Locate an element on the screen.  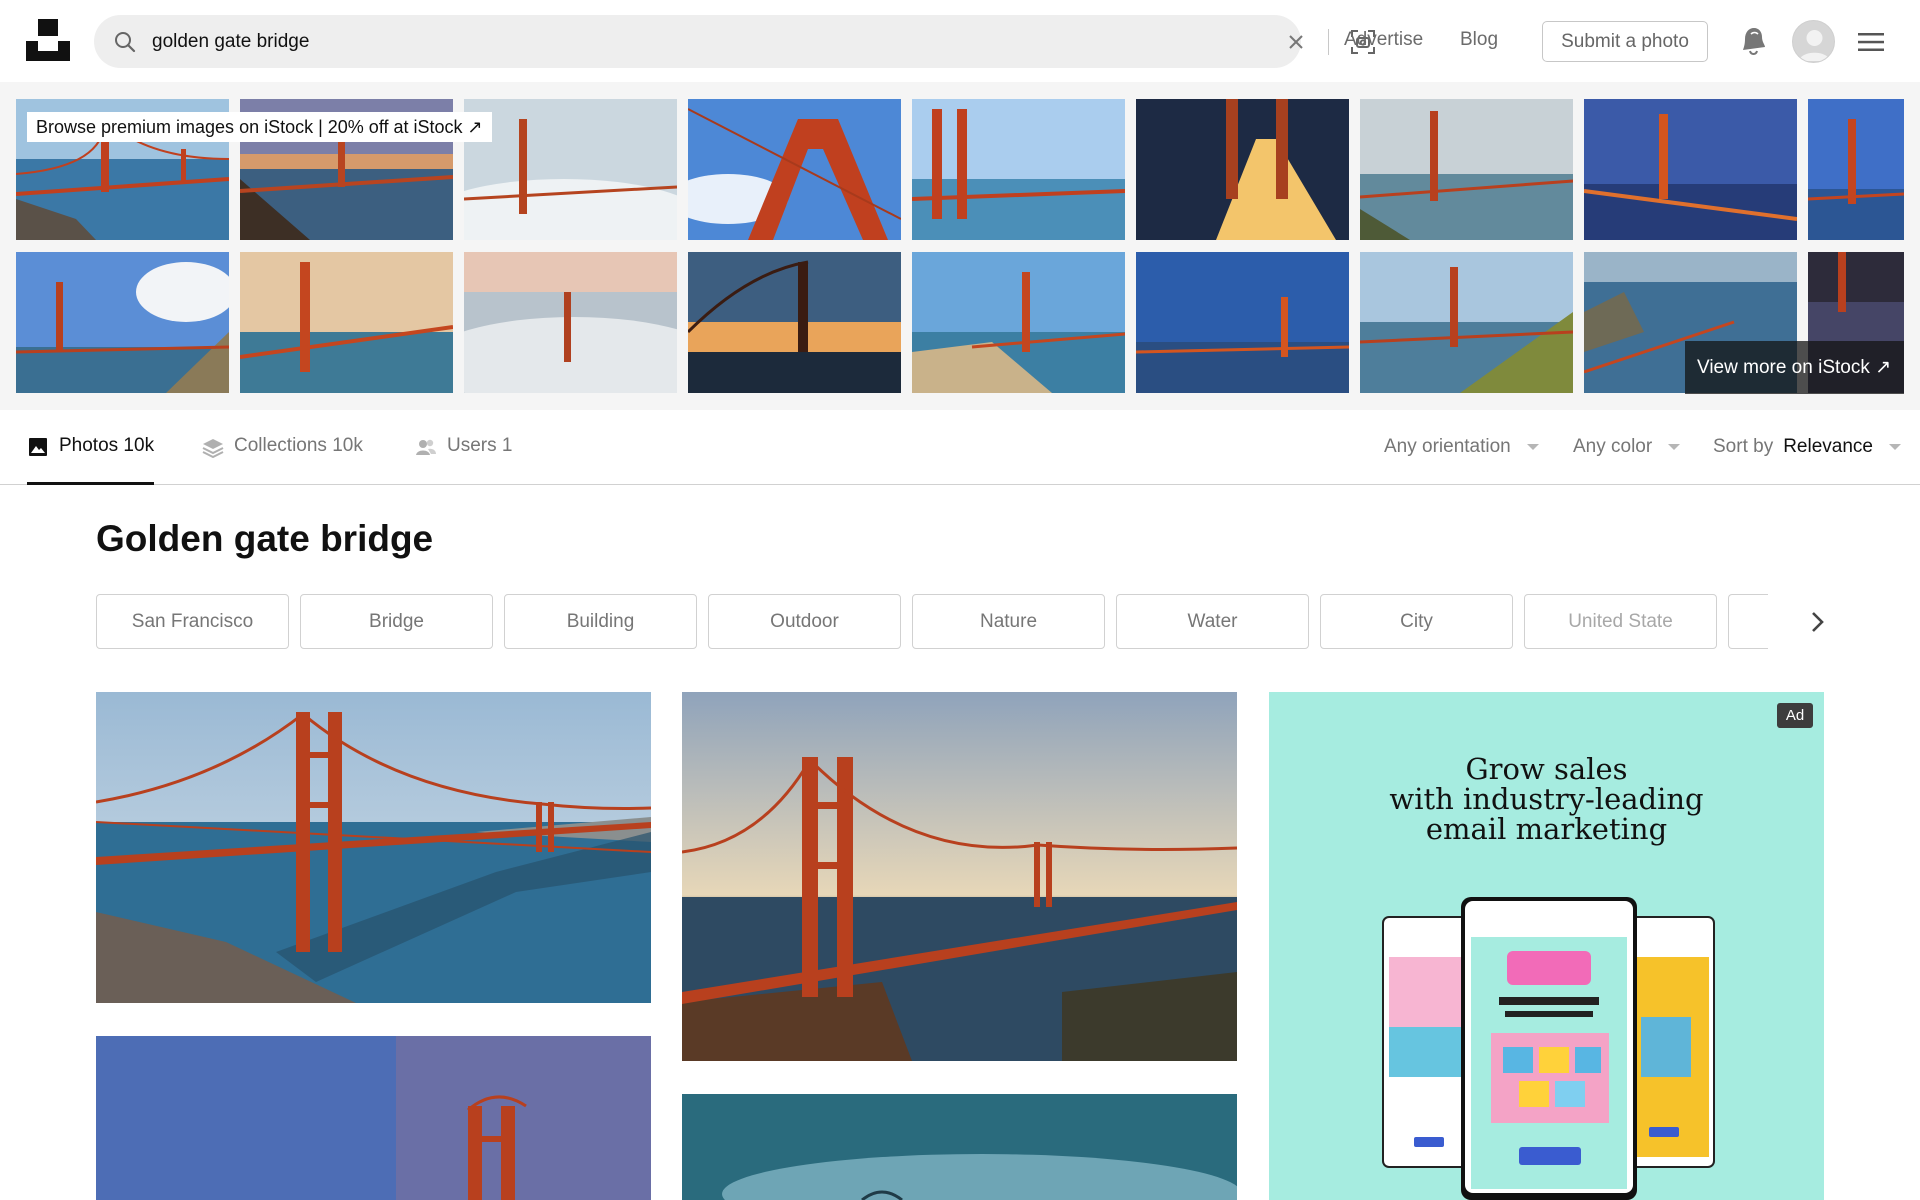
chip-san-francisco: San Francisco is located at coordinates (192, 621).